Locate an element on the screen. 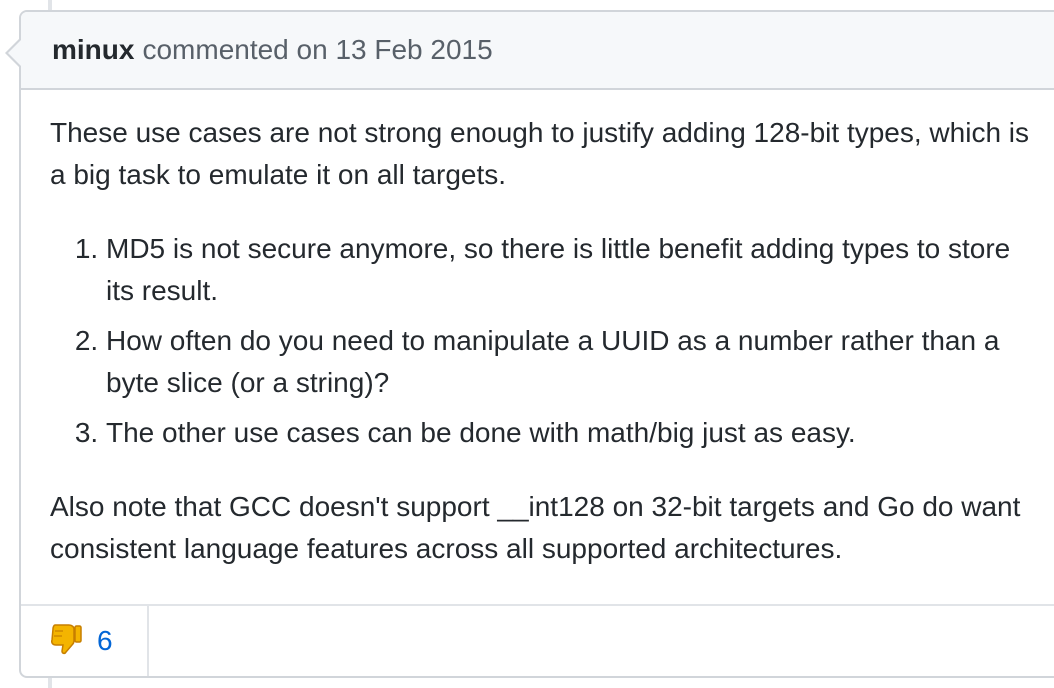 This screenshot has height=688, width=1054. reactions-bar: 6 is located at coordinates (537, 640).